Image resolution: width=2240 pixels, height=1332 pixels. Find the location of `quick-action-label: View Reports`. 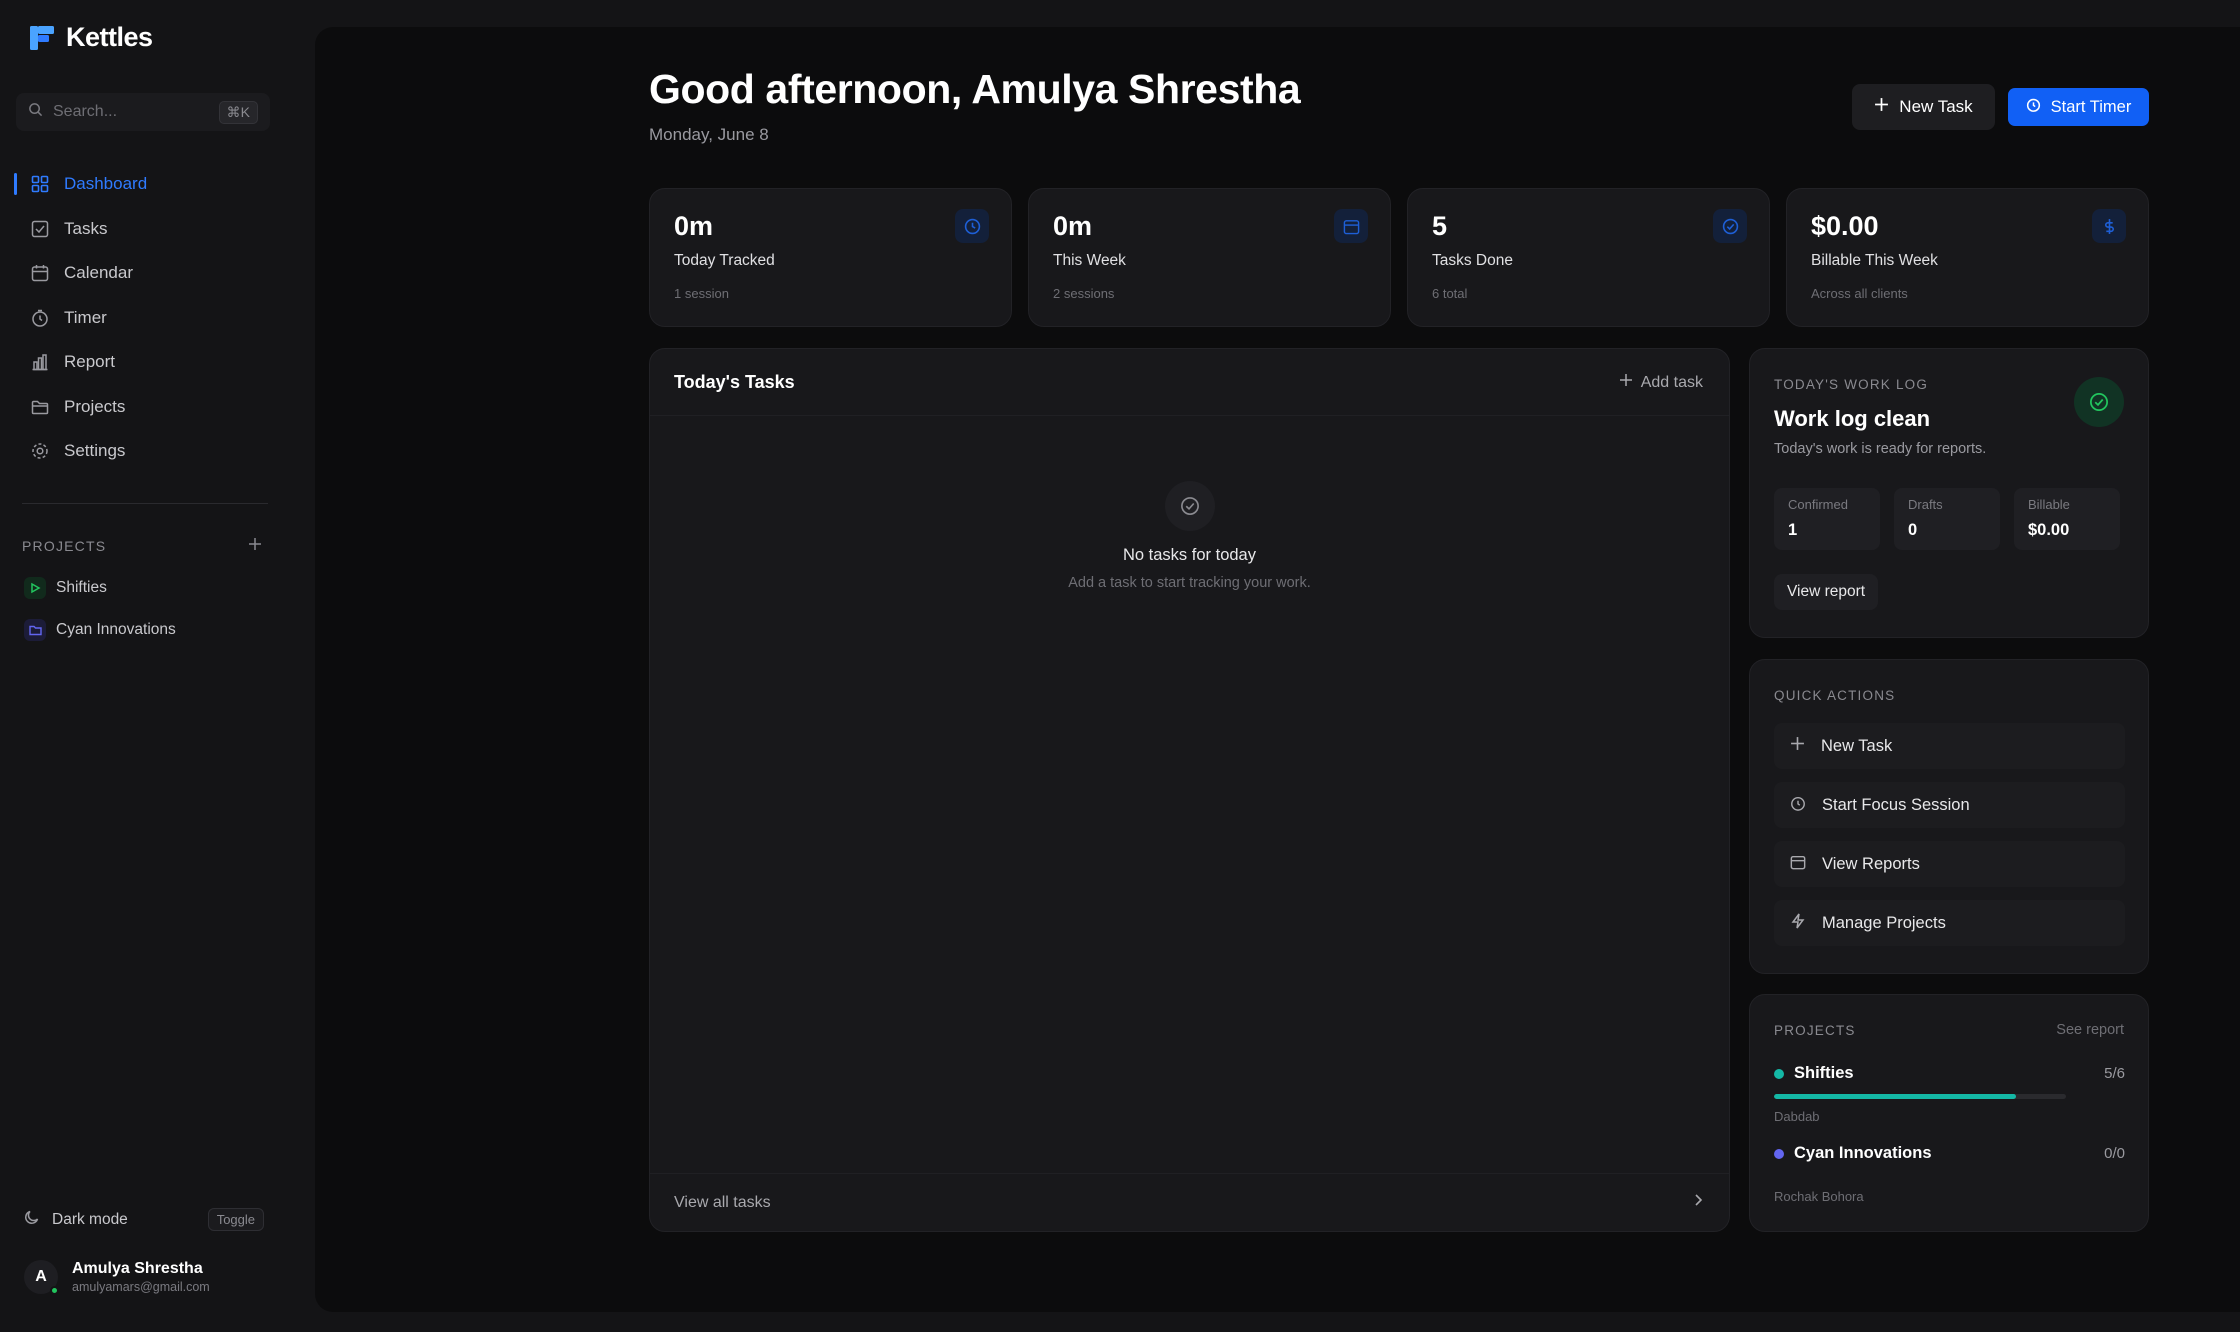

quick-action-label: View Reports is located at coordinates (1871, 863).